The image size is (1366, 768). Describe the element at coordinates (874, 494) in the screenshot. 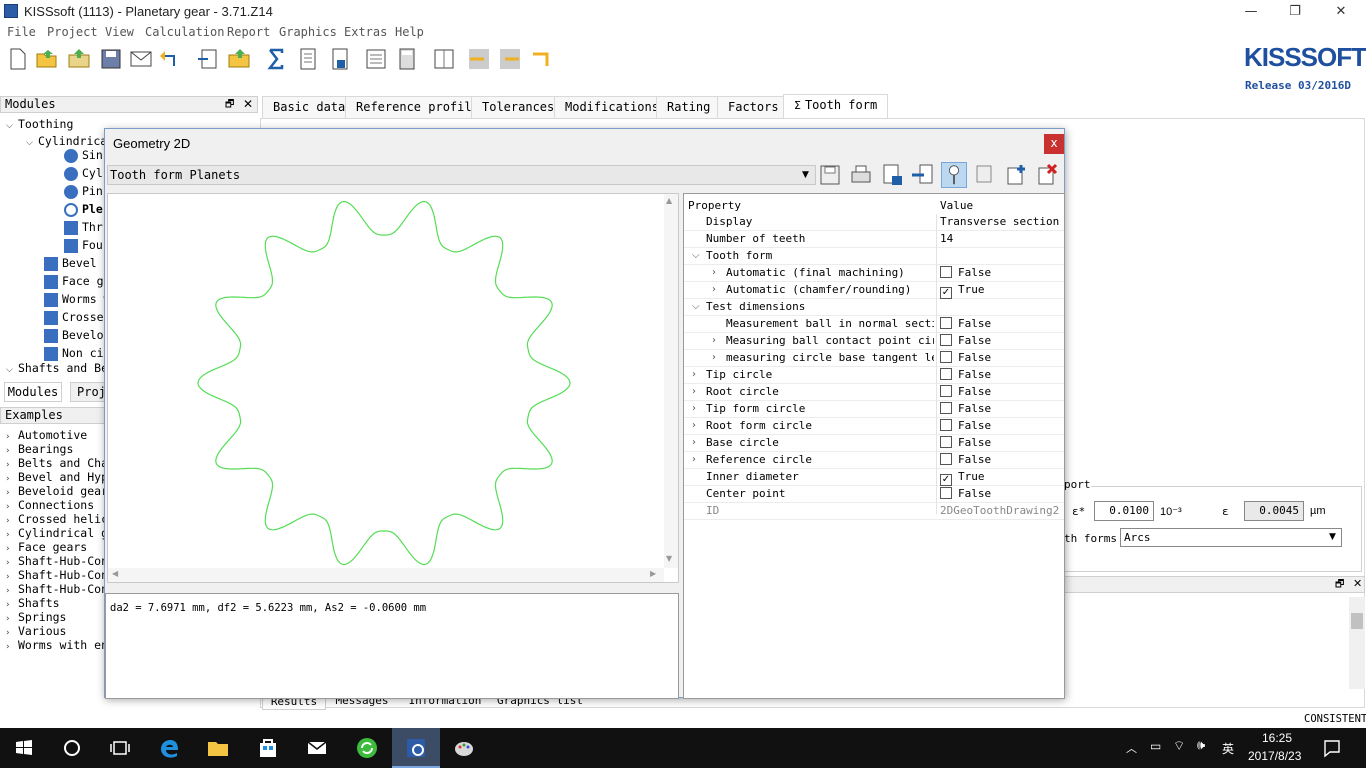

I see `property-row: Center point False` at that location.